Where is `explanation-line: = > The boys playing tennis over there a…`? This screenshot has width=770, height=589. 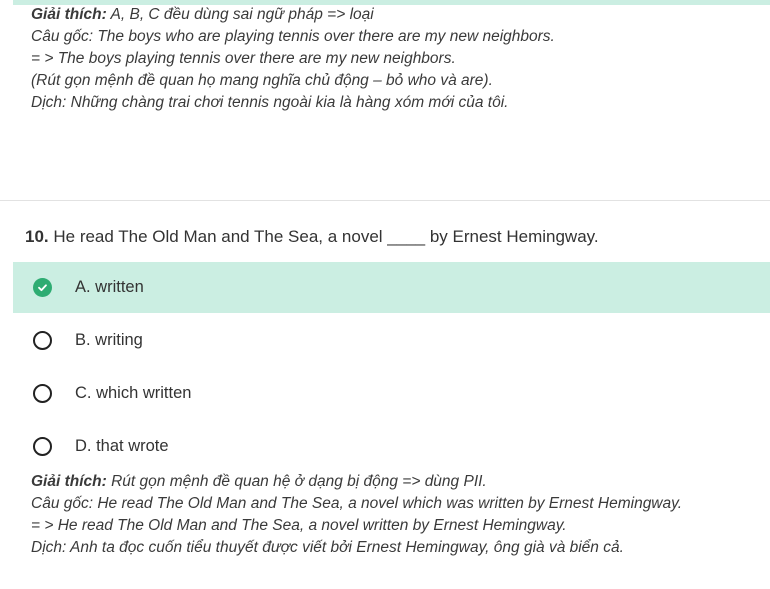 explanation-line: = > The boys playing tennis over there a… is located at coordinates (243, 58).